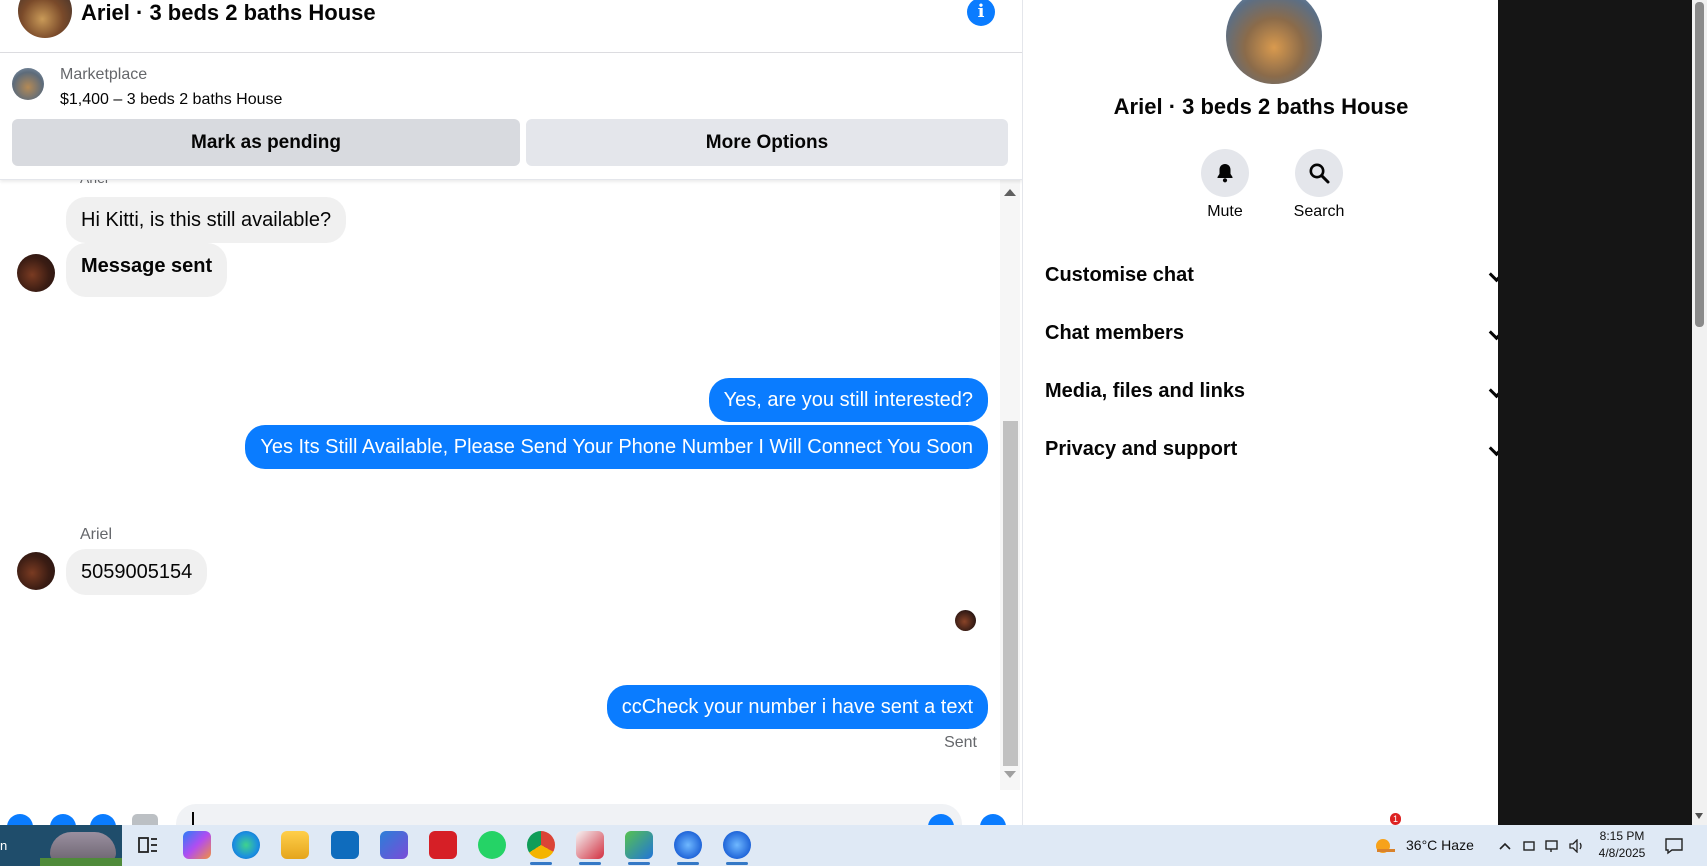  I want to click on chrome-icon, so click(541, 845).